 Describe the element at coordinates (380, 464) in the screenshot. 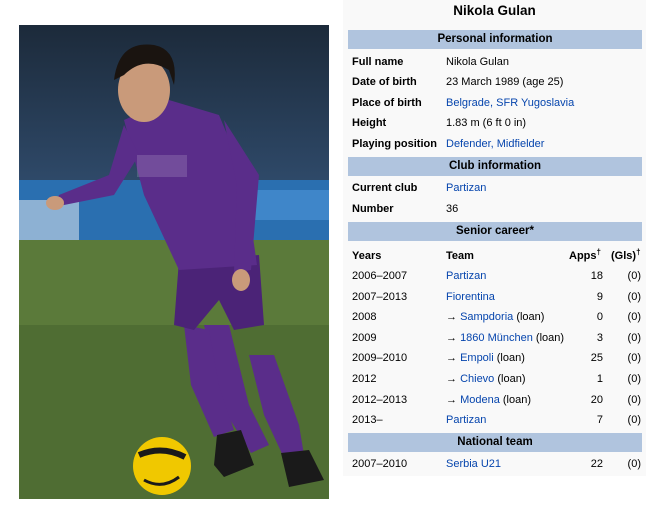

I see `career-years: 2007–2010` at that location.